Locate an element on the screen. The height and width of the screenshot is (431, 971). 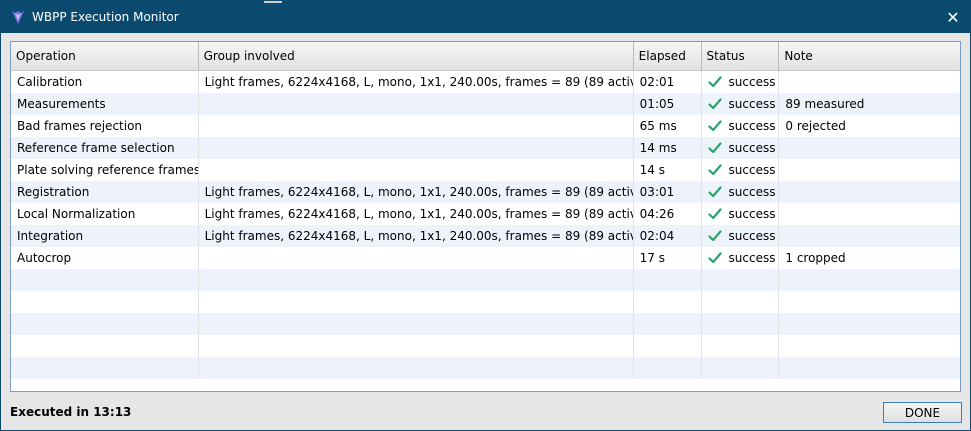
elapsed-cell: 01:05 is located at coordinates (668, 104).